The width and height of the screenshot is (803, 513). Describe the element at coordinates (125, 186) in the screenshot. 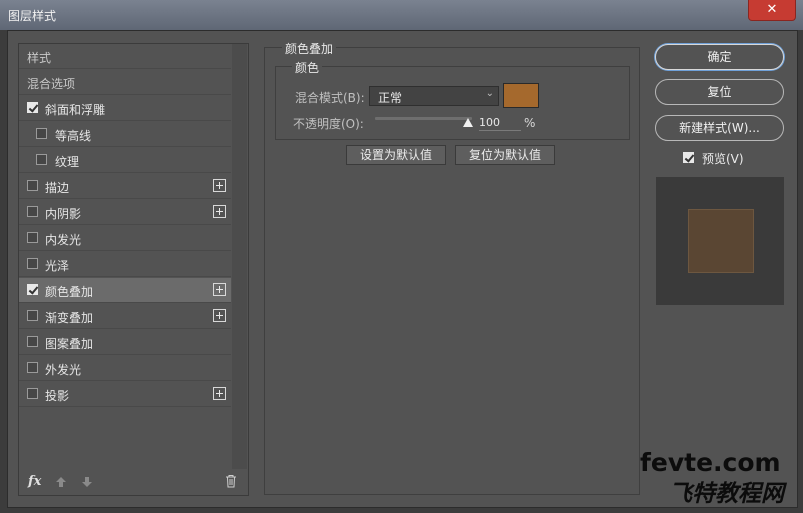

I see `style-item-stroke: 描边` at that location.